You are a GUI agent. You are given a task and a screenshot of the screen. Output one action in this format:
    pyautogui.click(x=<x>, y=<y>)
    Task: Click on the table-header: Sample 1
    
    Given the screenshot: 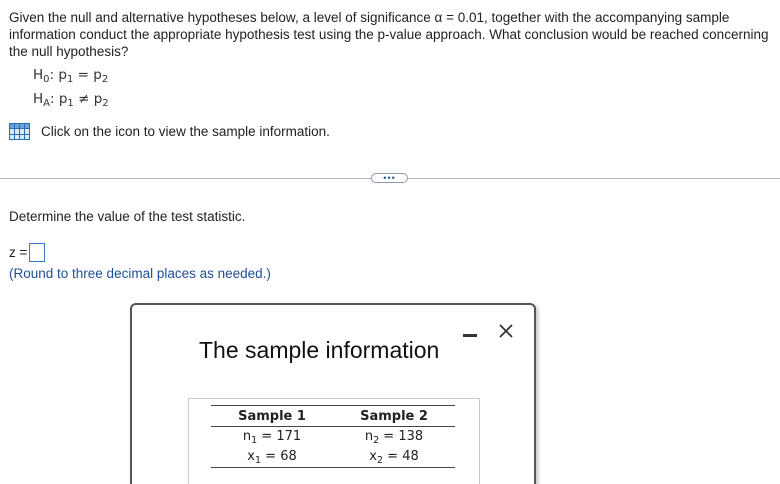 What is the action you would take?
    pyautogui.click(x=272, y=416)
    